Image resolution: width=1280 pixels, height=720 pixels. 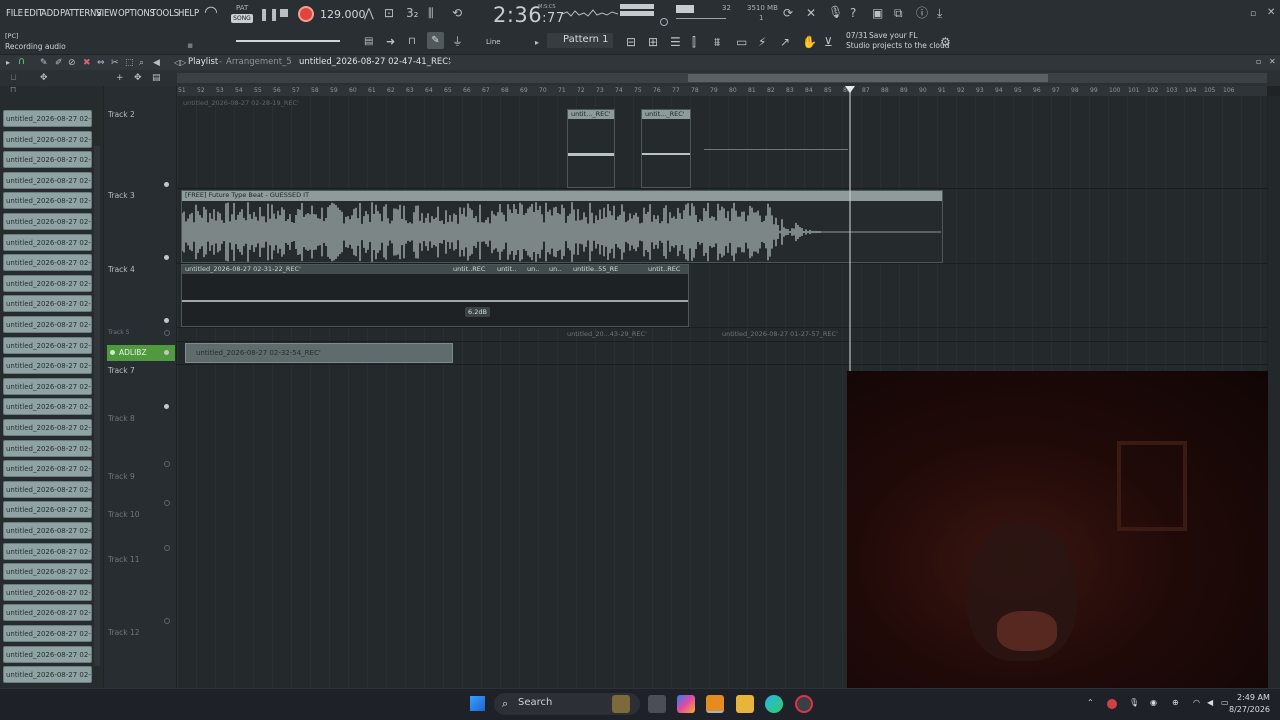 I want to click on pattern-prev-icon: ▸, so click(x=537, y=43).